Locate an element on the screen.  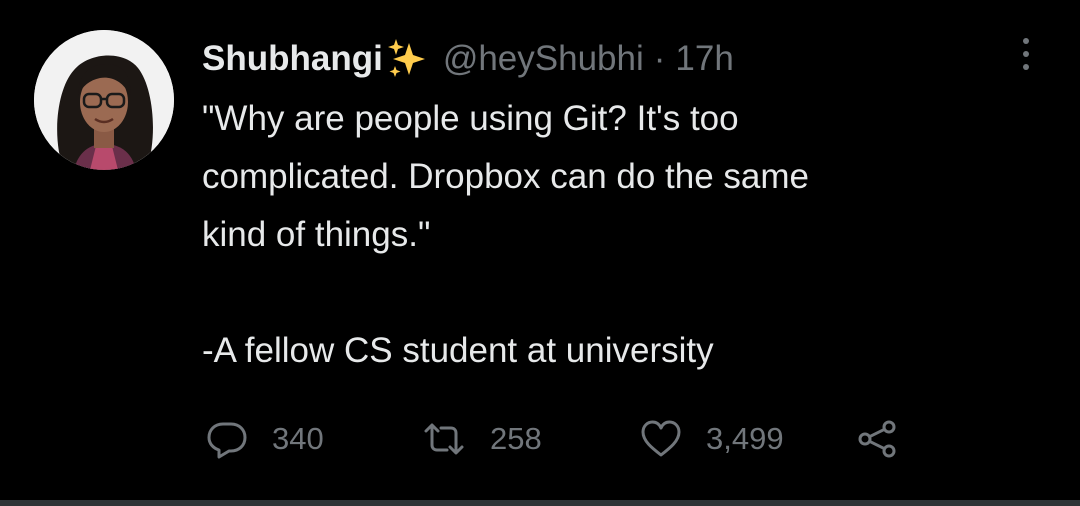
tweet-text-line: kind of things." is located at coordinates (316, 234).